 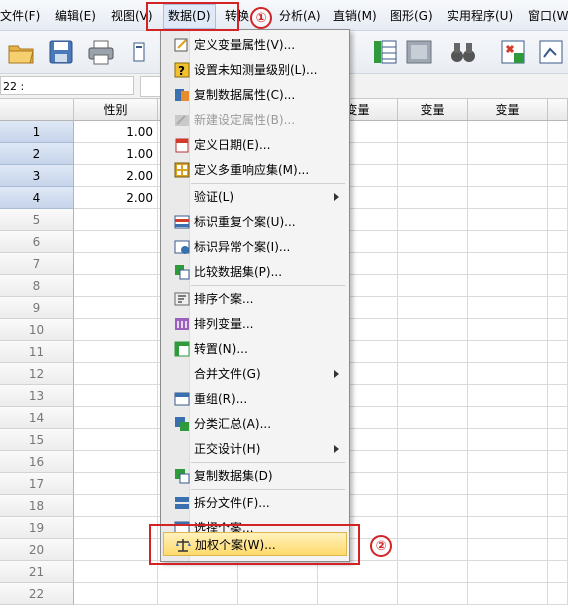 What do you see at coordinates (255, 374) in the screenshot?
I see `menu-merge-files: 合并文件(G)` at bounding box center [255, 374].